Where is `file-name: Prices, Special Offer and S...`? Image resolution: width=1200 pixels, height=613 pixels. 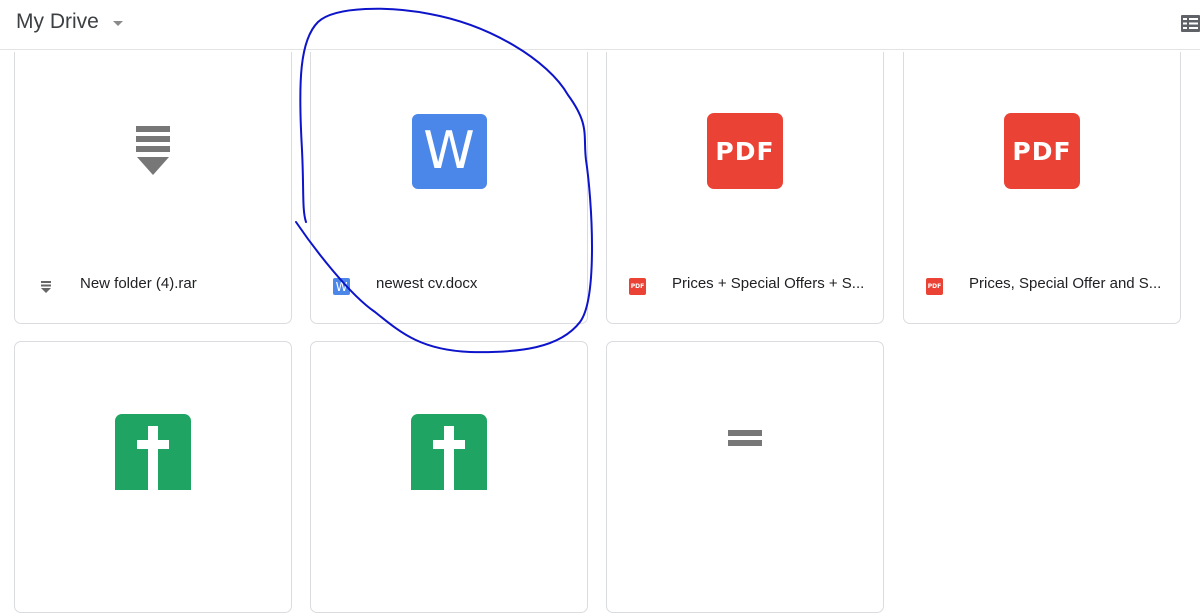
file-name: Prices, Special Offer and S... is located at coordinates (1065, 283).